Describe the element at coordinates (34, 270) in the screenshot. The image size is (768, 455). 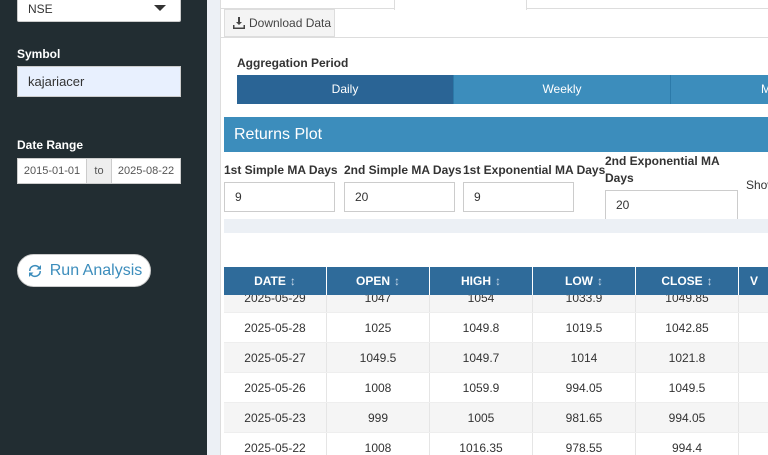
I see `refresh-icon` at that location.